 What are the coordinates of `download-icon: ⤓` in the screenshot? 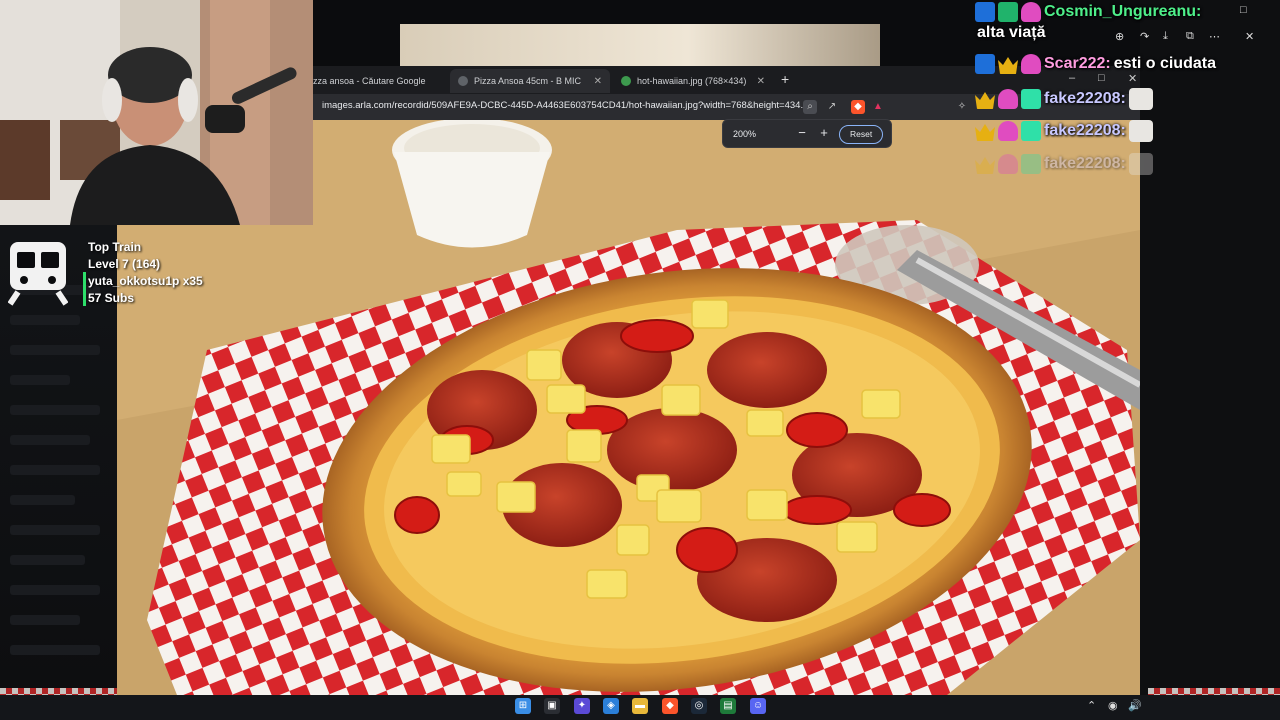 It's located at (1165, 36).